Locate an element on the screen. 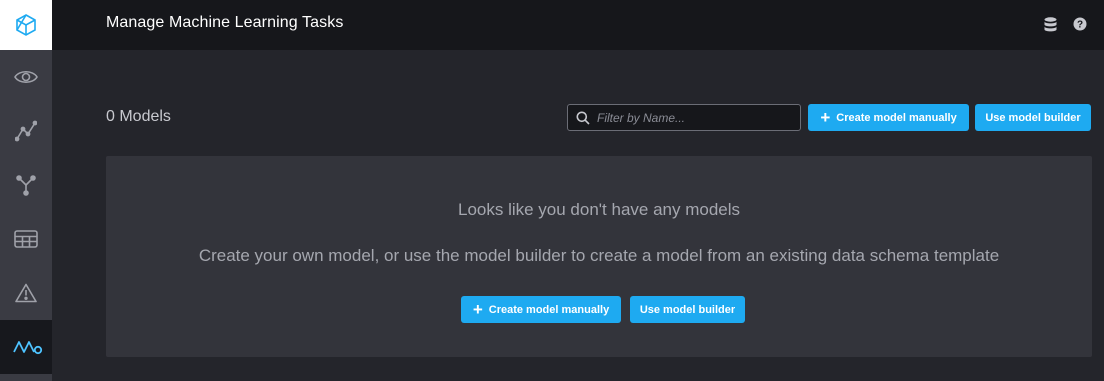  help-button: ? is located at coordinates (1080, 24).